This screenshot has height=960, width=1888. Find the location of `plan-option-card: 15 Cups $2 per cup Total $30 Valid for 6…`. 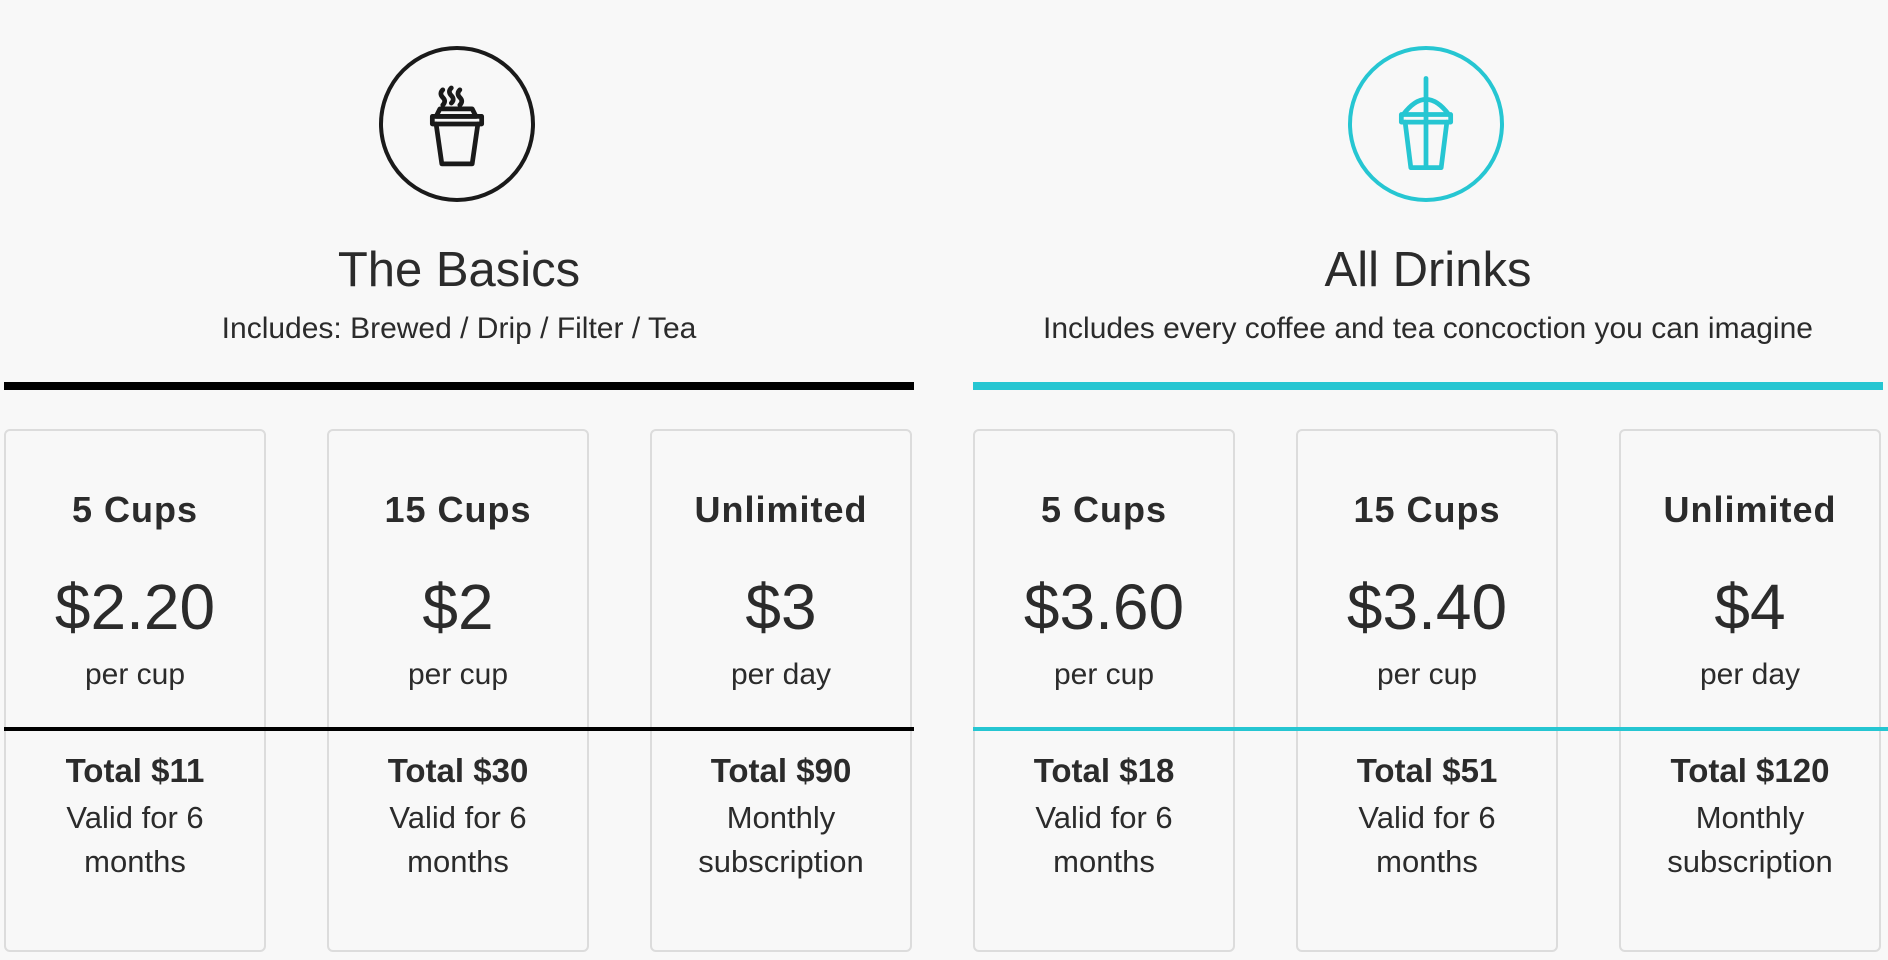

plan-option-card: 15 Cups $2 per cup Total $30 Valid for 6… is located at coordinates (458, 690).